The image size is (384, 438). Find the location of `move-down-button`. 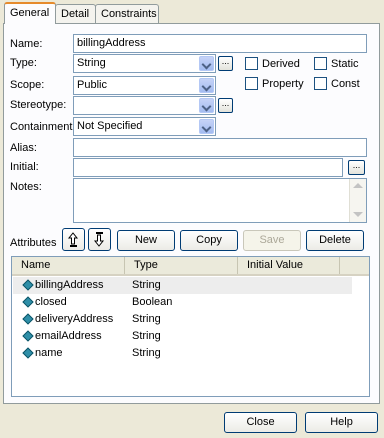

move-down-button is located at coordinates (99, 239).